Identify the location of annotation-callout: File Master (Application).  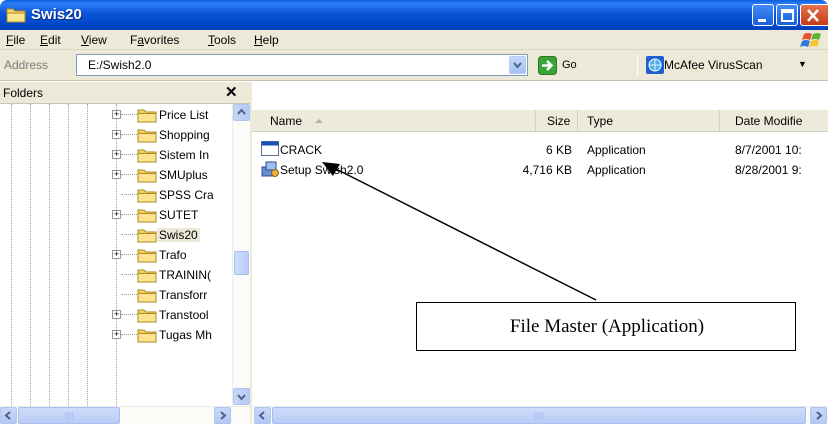
(606, 326).